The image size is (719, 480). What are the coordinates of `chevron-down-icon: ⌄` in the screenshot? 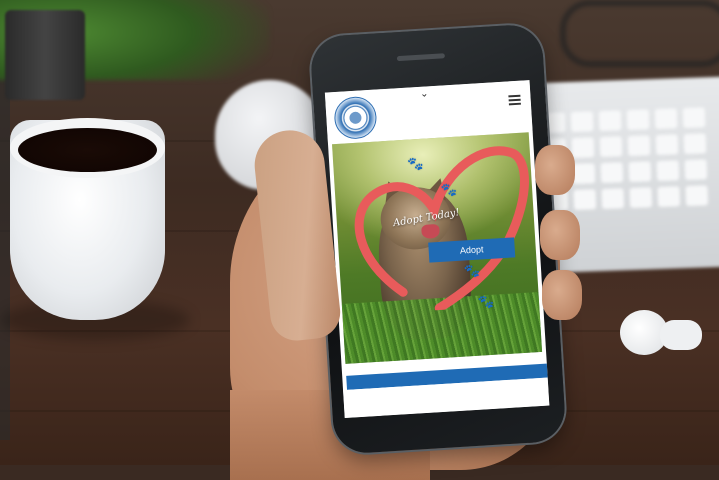 It's located at (424, 93).